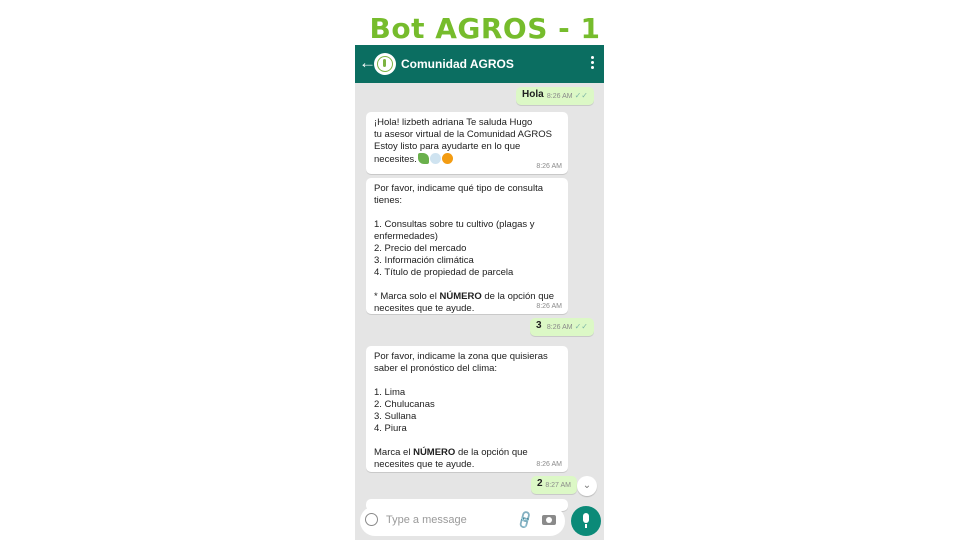 The image size is (960, 540). Describe the element at coordinates (454, 224) in the screenshot. I see `message-line: 1. Consultas sobre tu cultivo (plagas y` at that location.